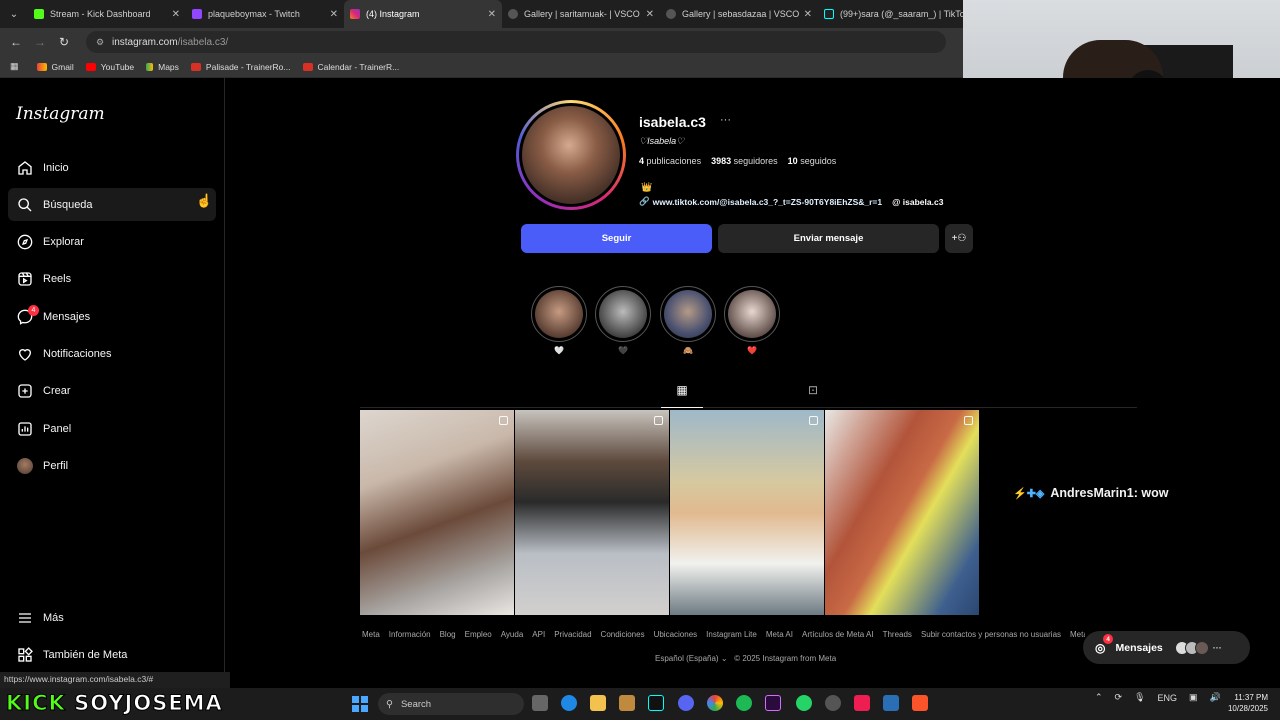 This screenshot has height=720, width=1280. I want to click on suggested-users-button: +⚇, so click(959, 238).